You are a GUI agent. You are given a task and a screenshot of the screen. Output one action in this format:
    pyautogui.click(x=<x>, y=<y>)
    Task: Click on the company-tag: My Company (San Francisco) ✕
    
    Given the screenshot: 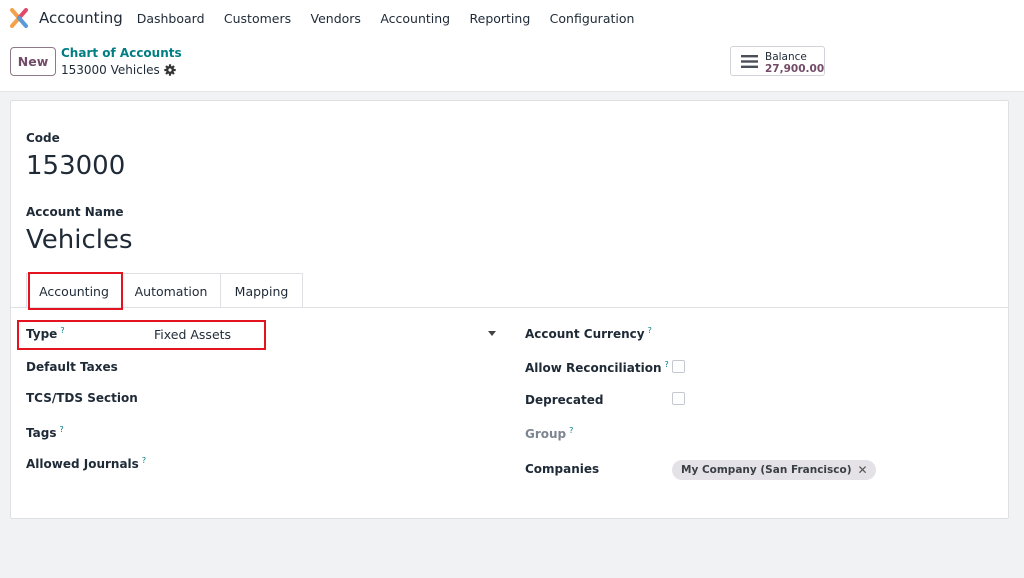 What is the action you would take?
    pyautogui.click(x=774, y=470)
    